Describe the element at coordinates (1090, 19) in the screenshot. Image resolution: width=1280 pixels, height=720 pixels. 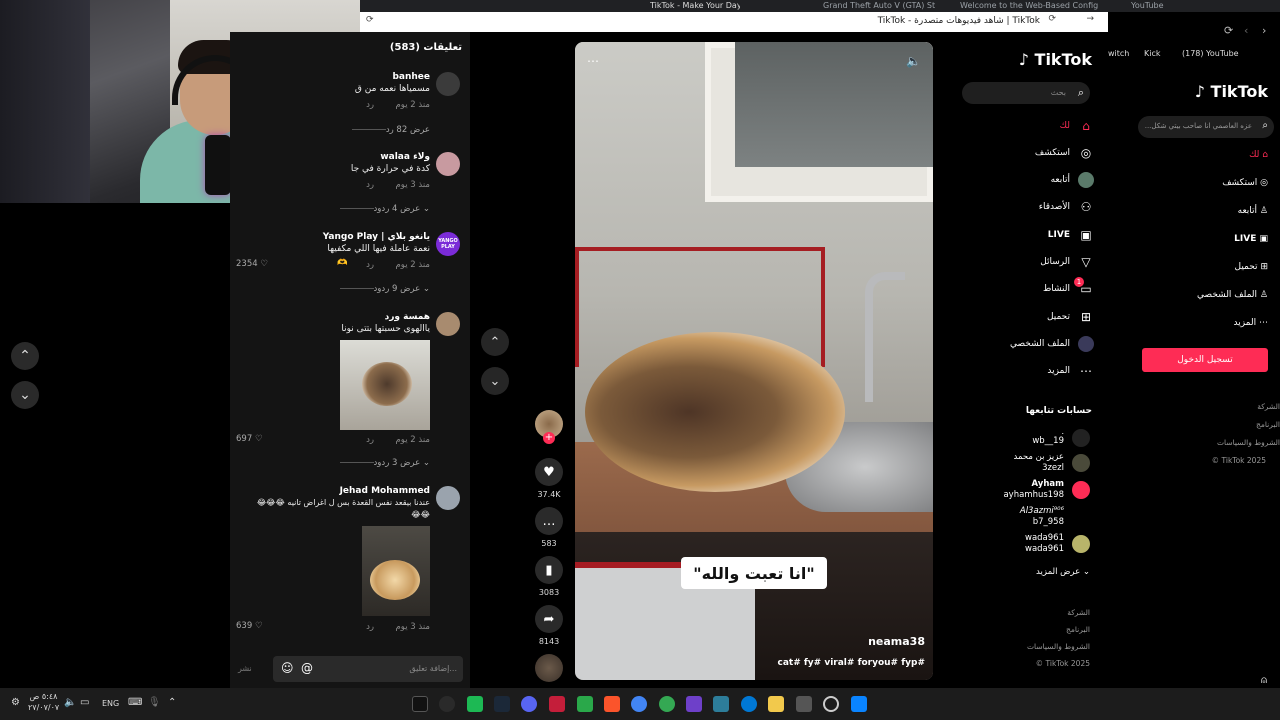
I see `arrow-right-icon: →` at that location.